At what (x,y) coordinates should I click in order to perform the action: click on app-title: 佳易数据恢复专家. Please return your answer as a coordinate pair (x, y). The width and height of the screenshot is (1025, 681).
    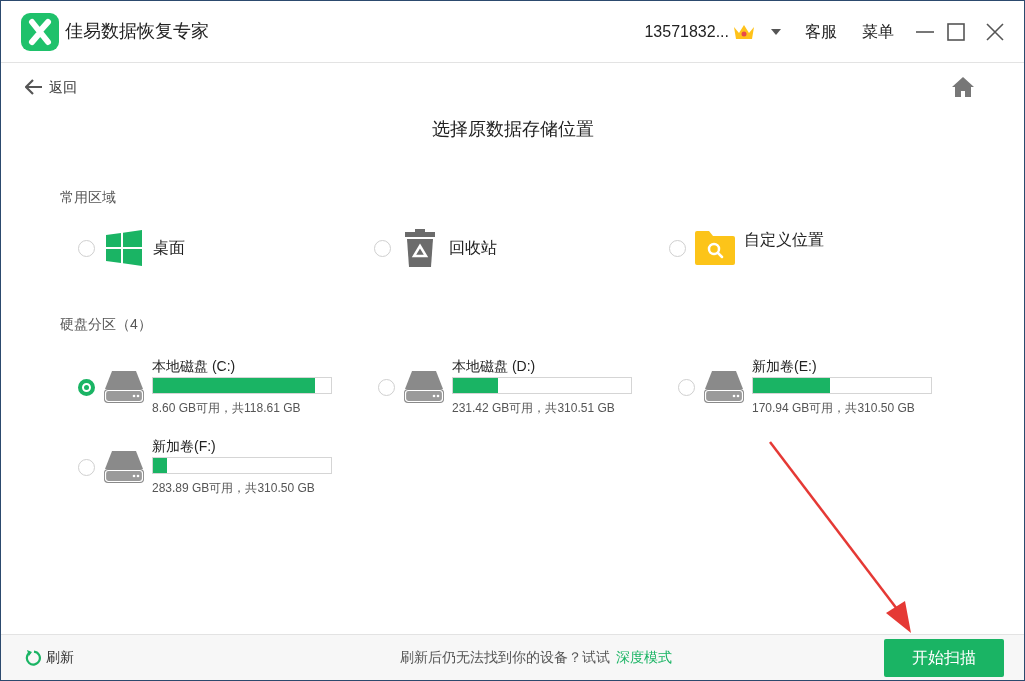
    Looking at the image, I should click on (137, 31).